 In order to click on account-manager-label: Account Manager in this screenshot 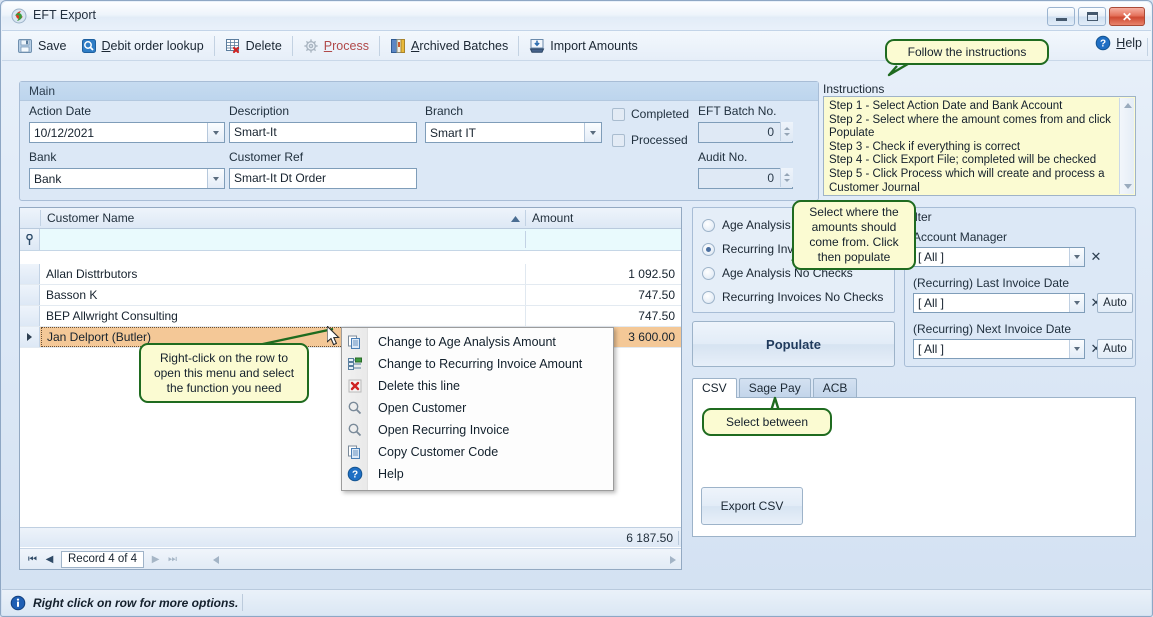, I will do `click(960, 237)`.